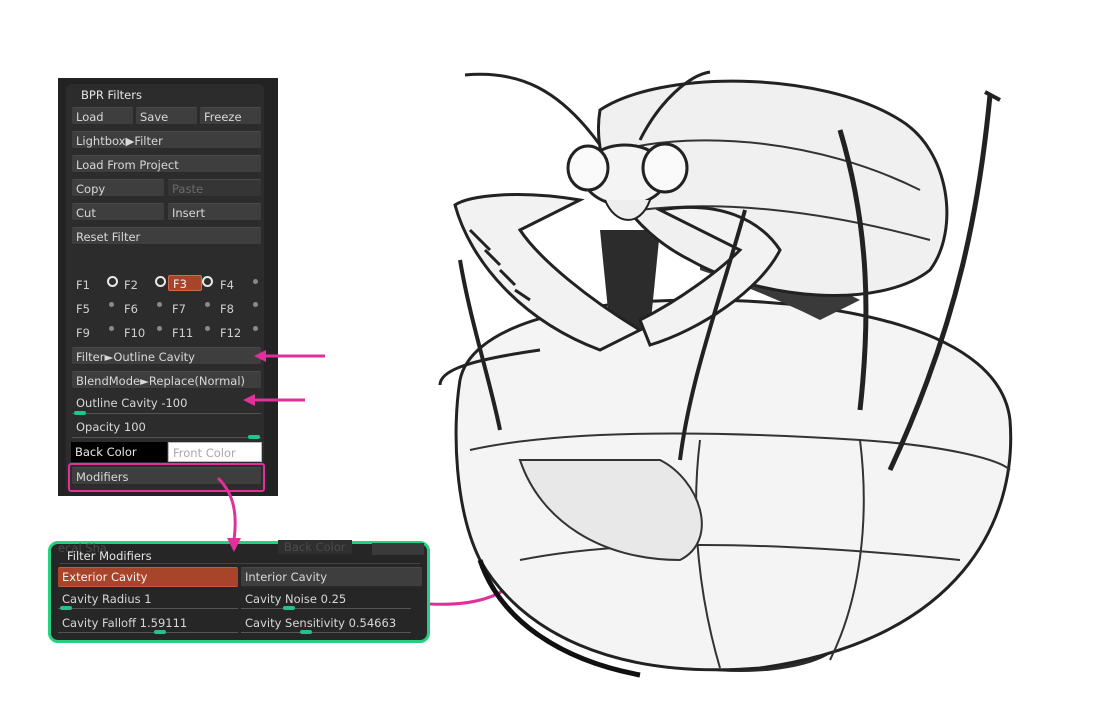  Describe the element at coordinates (274, 400) in the screenshot. I see `arrow-to-outline-cavity` at that location.